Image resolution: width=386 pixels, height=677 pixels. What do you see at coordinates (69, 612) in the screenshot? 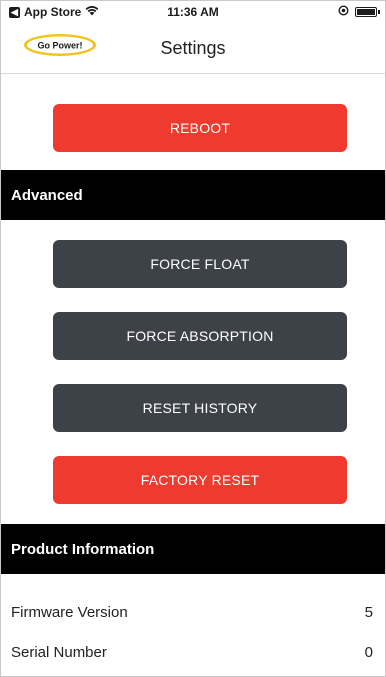
I see `firmware-label: Firmware Version` at bounding box center [69, 612].